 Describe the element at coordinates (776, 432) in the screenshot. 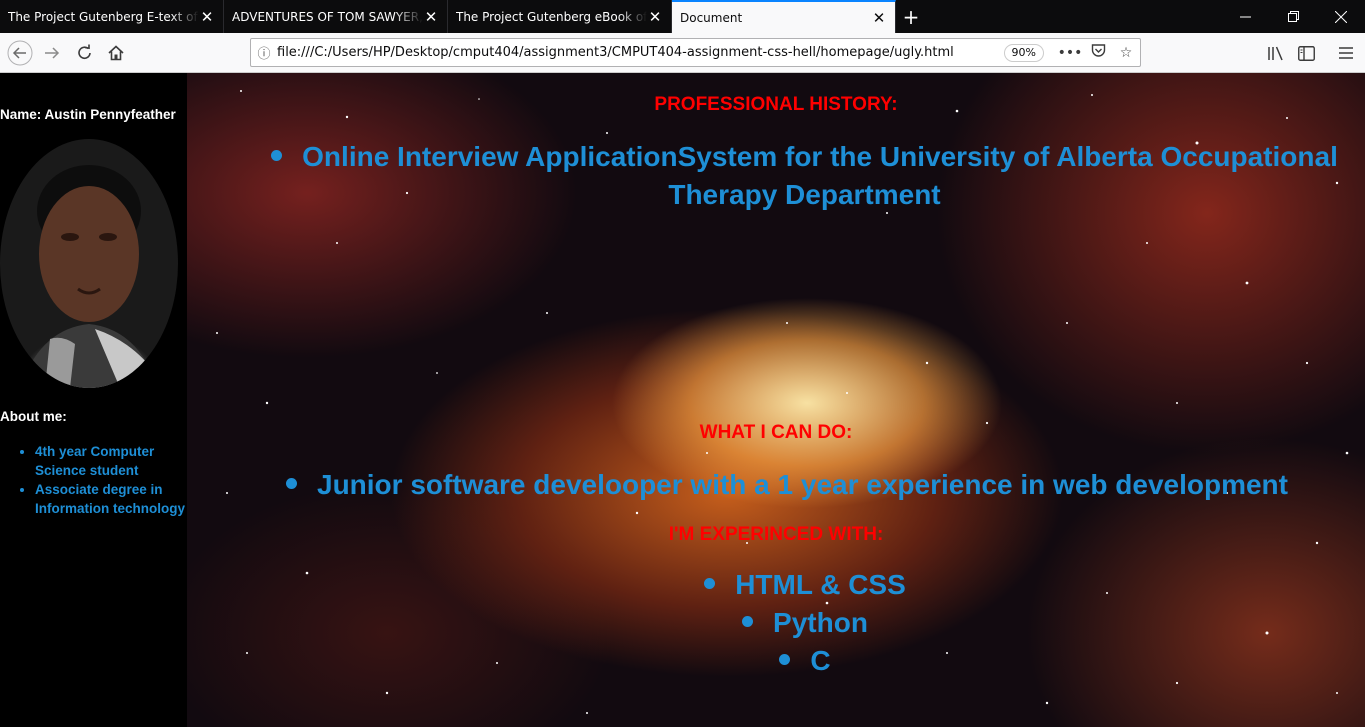

I see `what-i-can-do-heading: WHAT I CAN DO:` at that location.